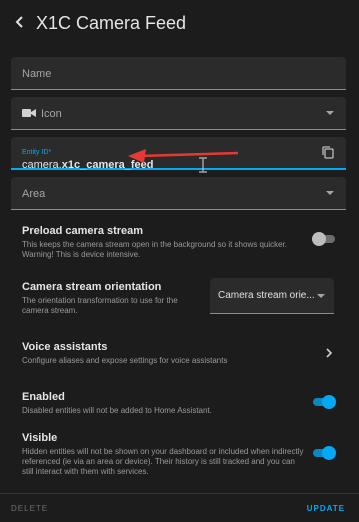 The height and width of the screenshot is (522, 359). Describe the element at coordinates (111, 23) in the screenshot. I see `page-title: X1C Camera Feed` at that location.